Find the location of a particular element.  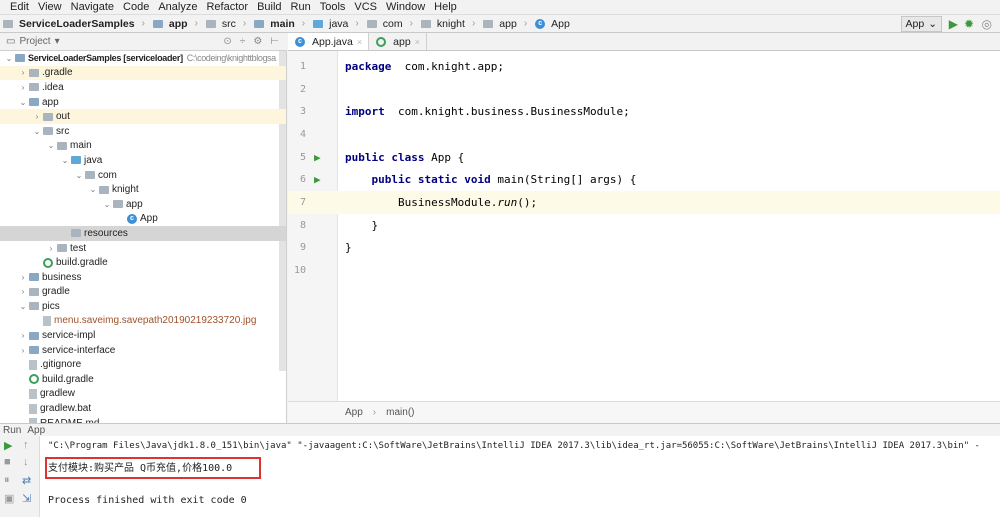

tree-item: ⌄ src is located at coordinates (143, 131).